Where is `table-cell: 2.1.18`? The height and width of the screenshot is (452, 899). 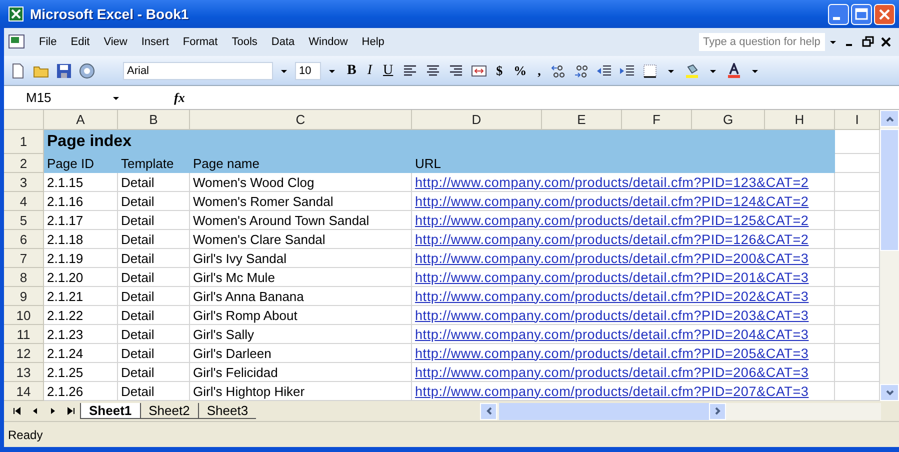
table-cell: 2.1.18 is located at coordinates (81, 239).